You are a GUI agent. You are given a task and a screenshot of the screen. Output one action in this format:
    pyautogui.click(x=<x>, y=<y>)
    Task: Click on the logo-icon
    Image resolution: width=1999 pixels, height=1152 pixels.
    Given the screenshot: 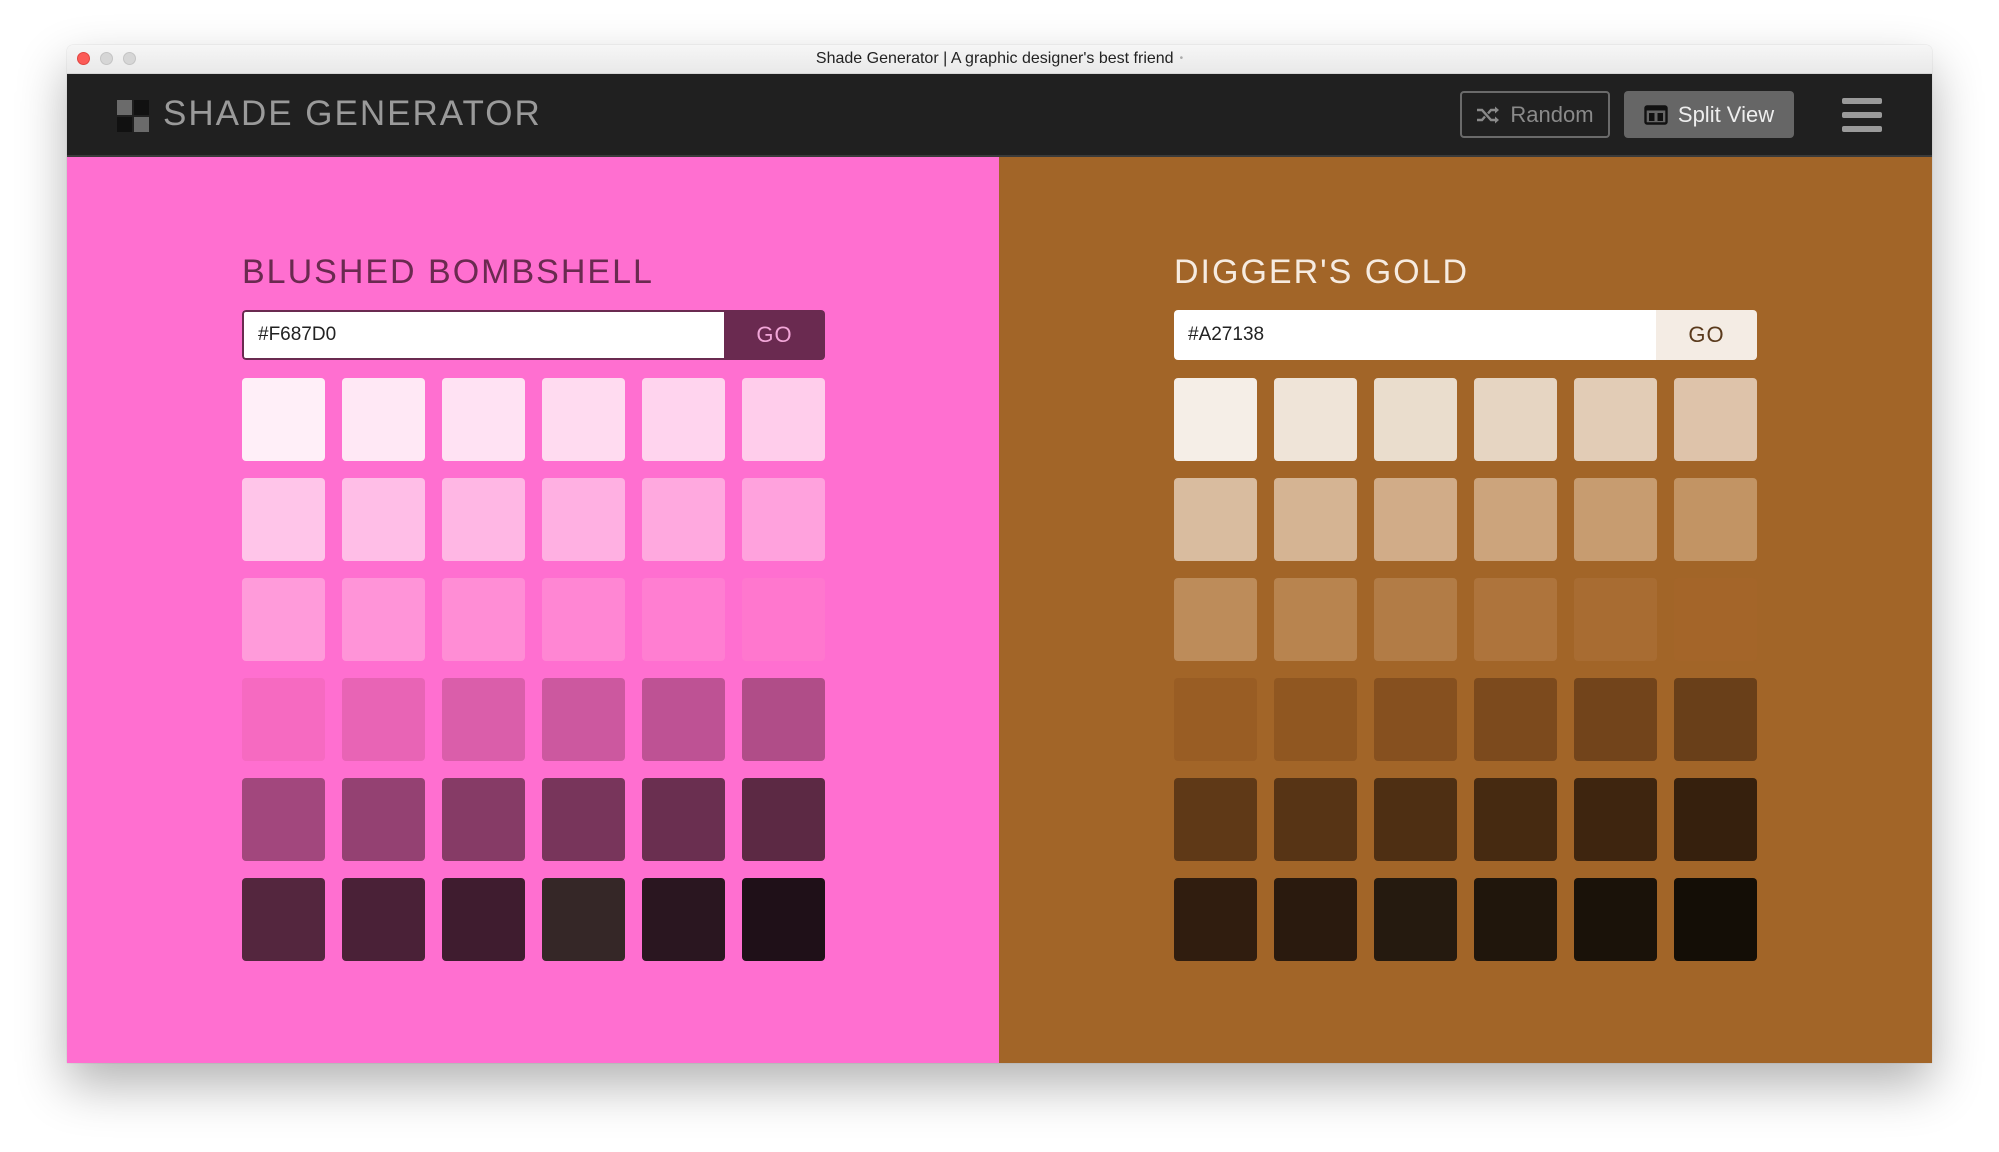 What is the action you would take?
    pyautogui.click(x=133, y=116)
    